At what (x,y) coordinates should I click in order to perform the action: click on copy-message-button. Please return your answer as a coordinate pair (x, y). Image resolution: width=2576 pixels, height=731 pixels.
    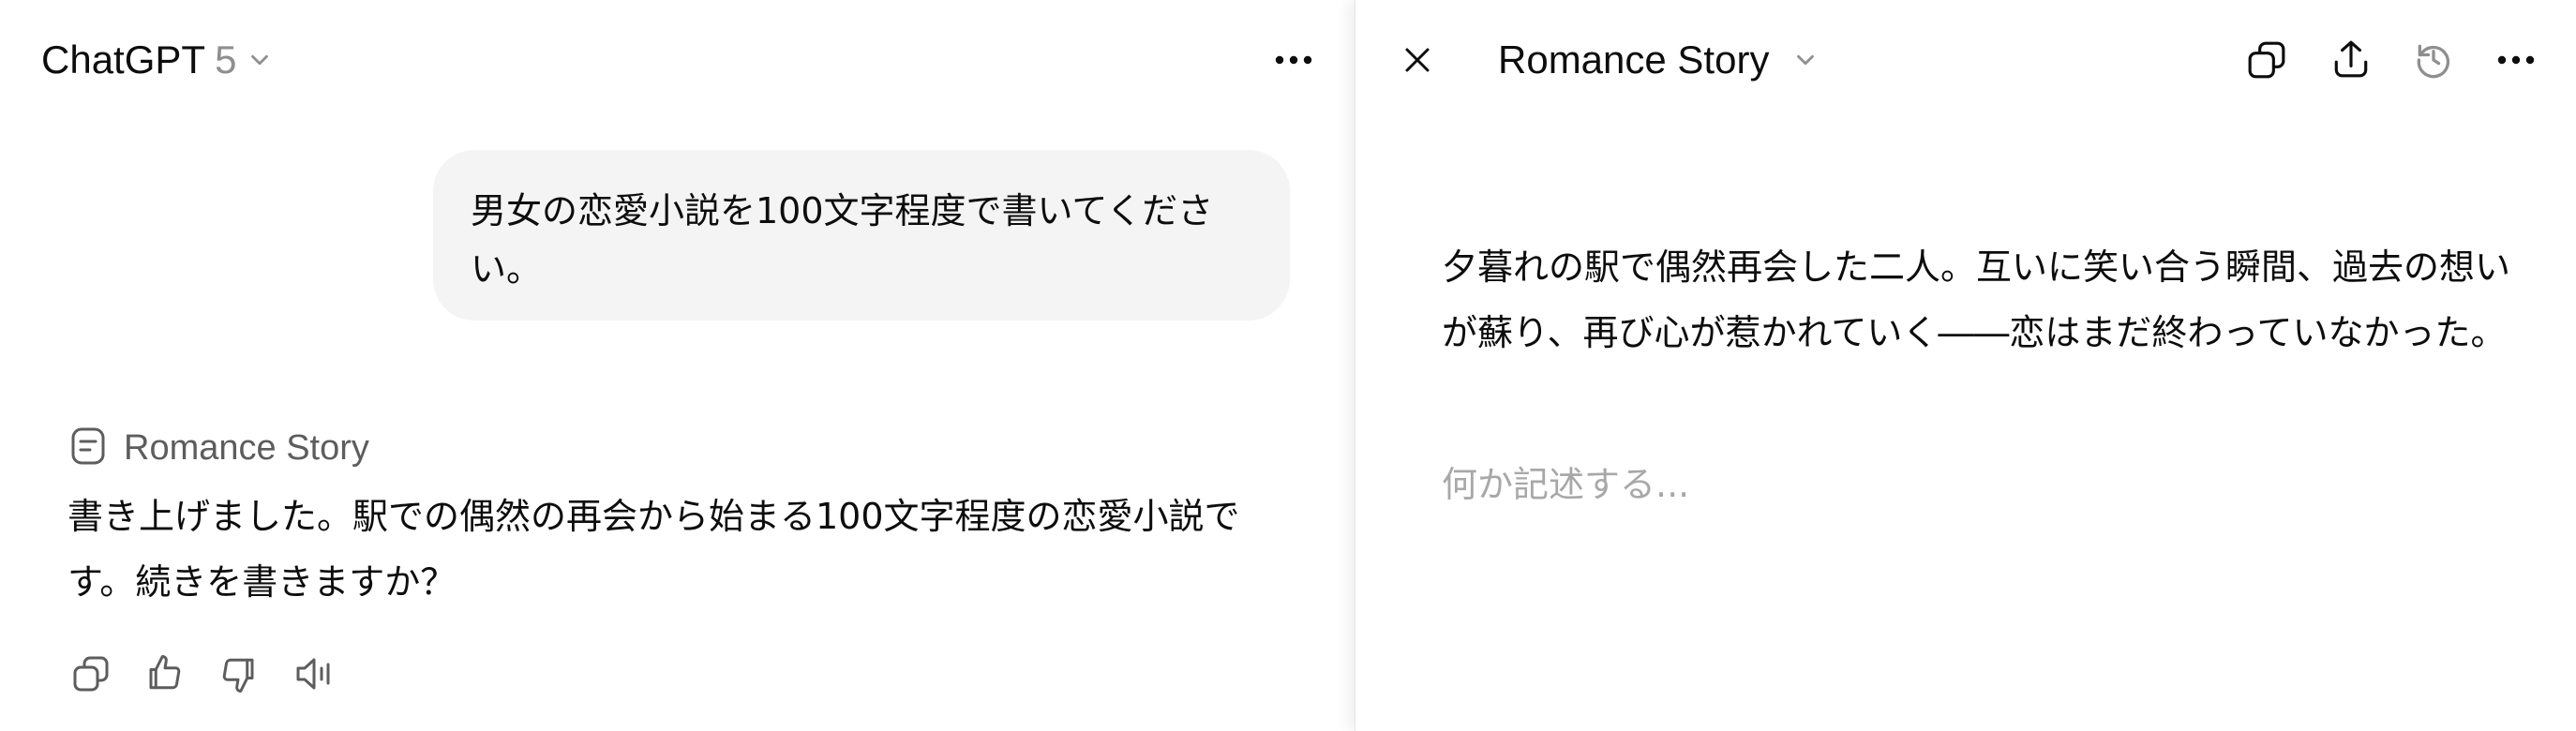
    Looking at the image, I should click on (90, 674).